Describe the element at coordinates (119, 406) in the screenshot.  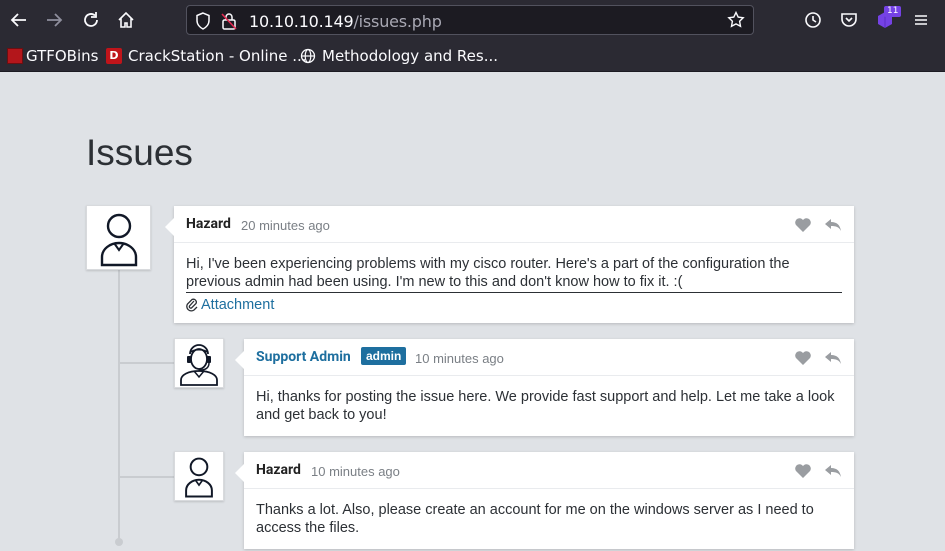
I see `thread-line` at that location.